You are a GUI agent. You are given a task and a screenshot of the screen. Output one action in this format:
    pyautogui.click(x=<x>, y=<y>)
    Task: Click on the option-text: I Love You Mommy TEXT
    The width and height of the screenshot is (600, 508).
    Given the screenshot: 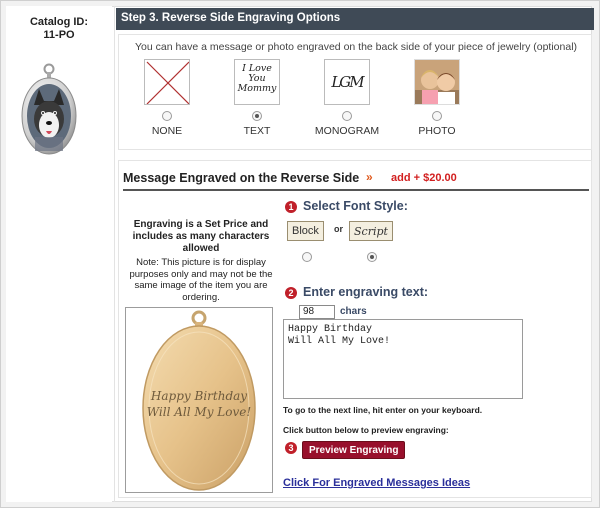 What is the action you would take?
    pyautogui.click(x=257, y=98)
    